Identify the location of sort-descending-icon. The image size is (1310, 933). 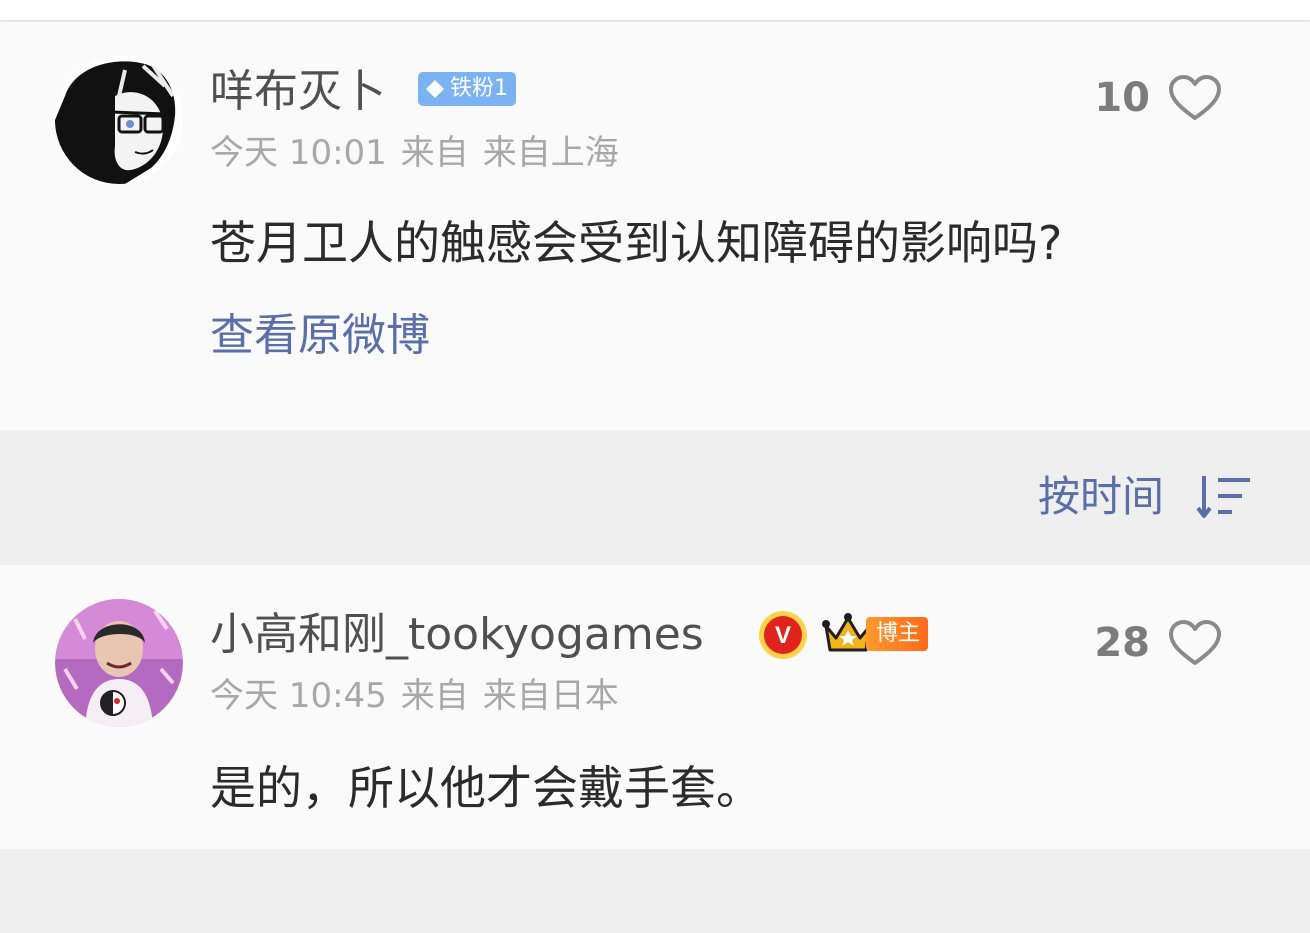
(1223, 497).